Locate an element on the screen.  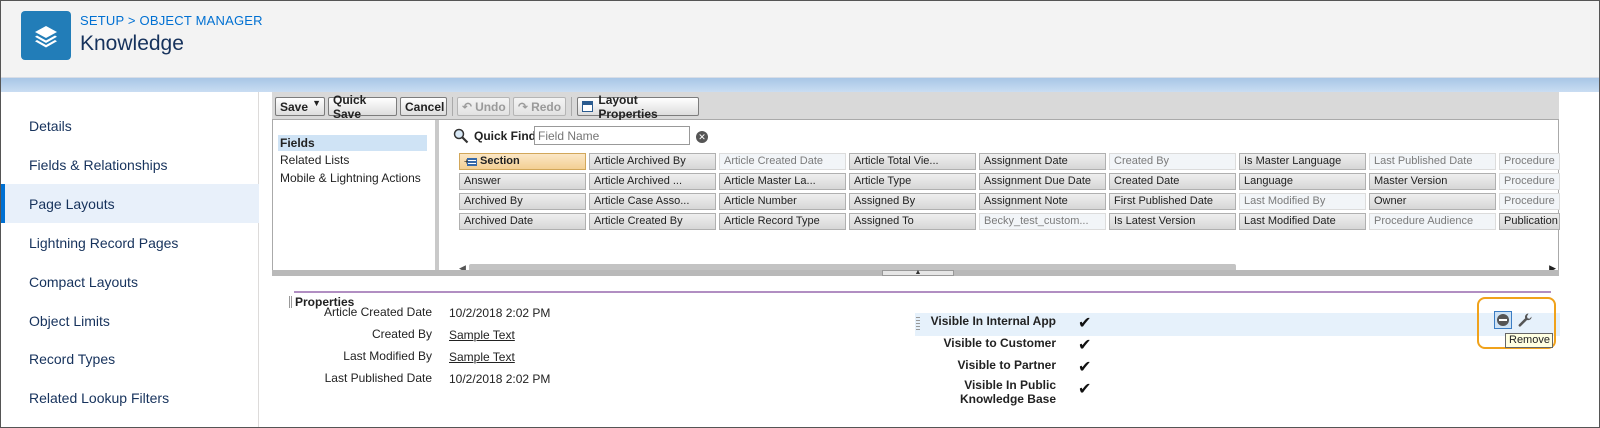
layout-properties-button: Layout Properties is located at coordinates (638, 107).